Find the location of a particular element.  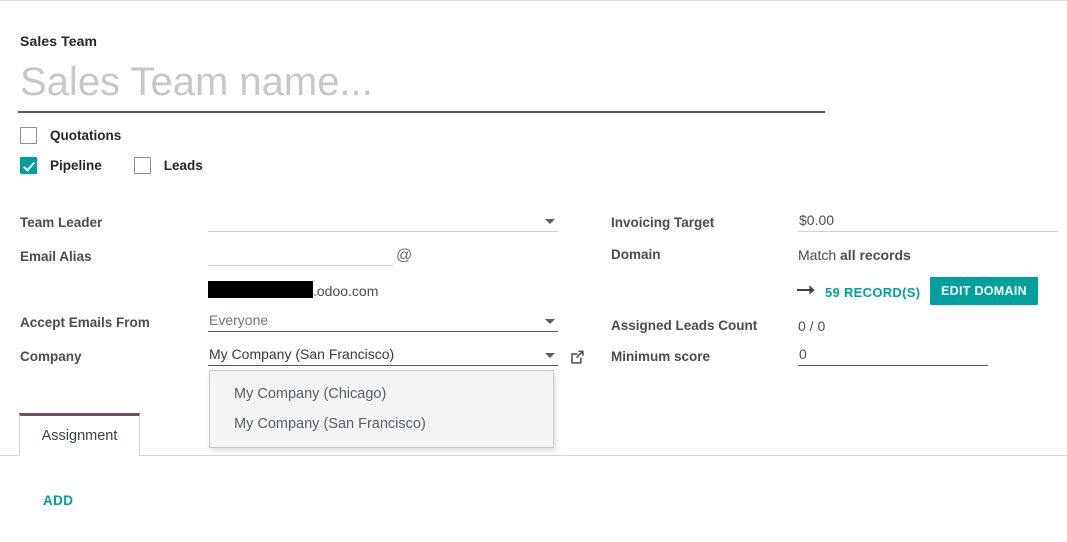

label-assigned-leads-count: Assigned Leads Count is located at coordinates (684, 325).